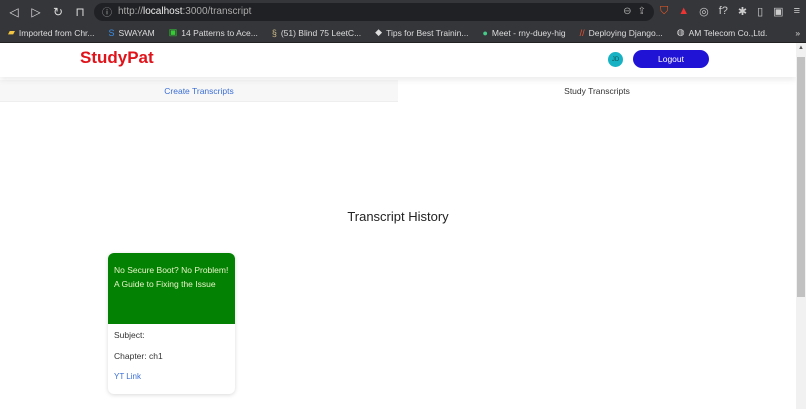 The width and height of the screenshot is (806, 409). I want to click on site-icon: ▣, so click(173, 32).